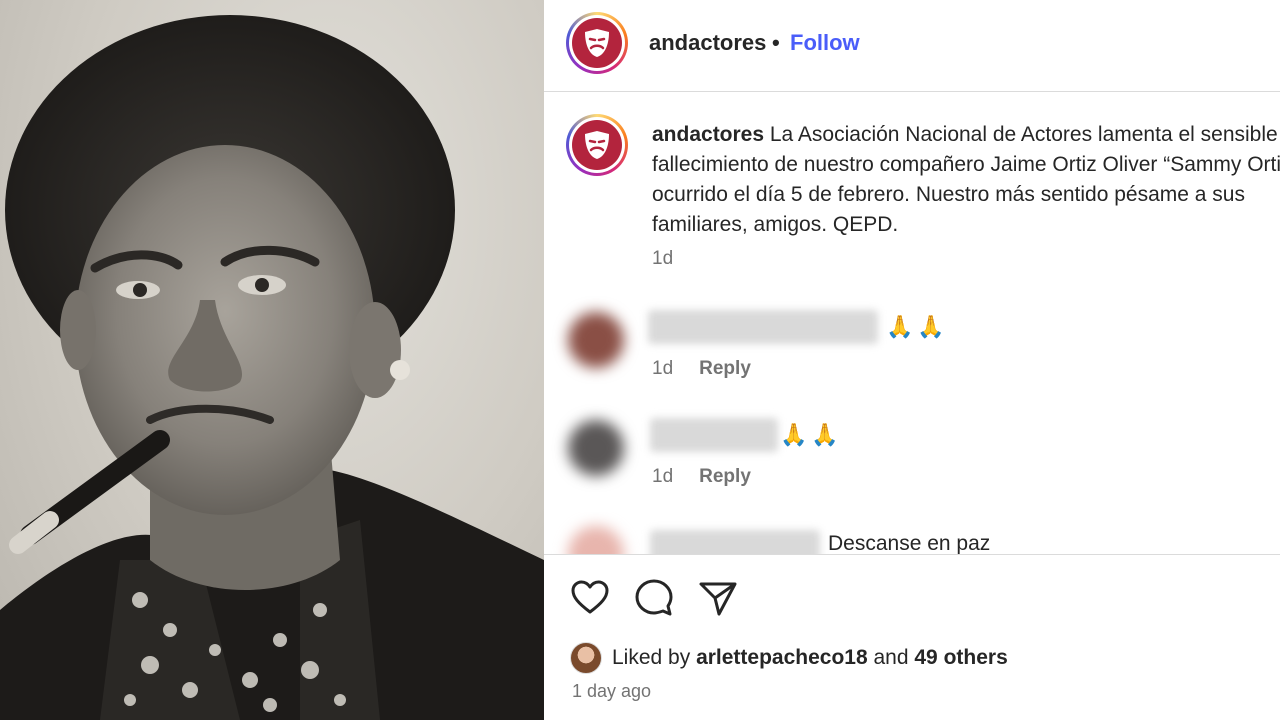 Image resolution: width=1280 pixels, height=720 pixels. I want to click on post-header: andactores • Follow, so click(912, 46).